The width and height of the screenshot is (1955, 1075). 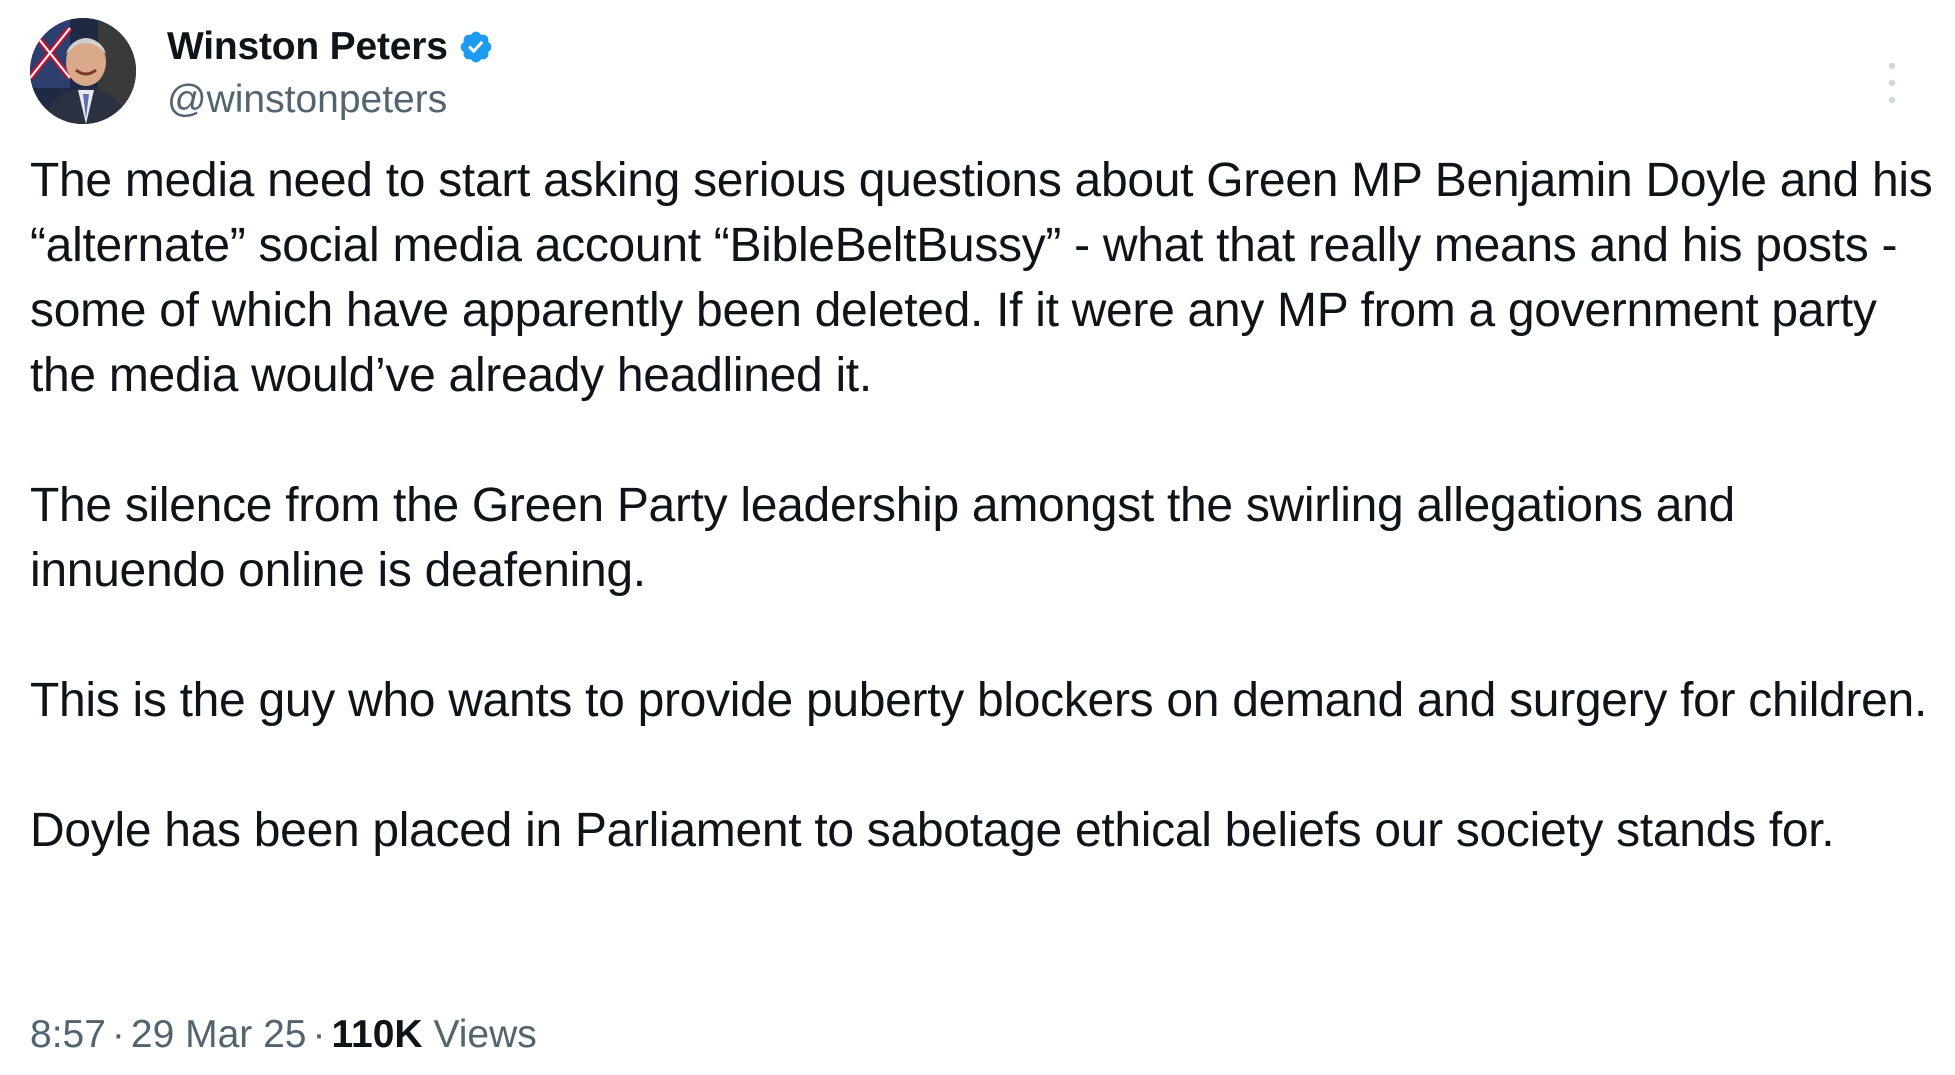 I want to click on verified-badge-icon, so click(x=476, y=47).